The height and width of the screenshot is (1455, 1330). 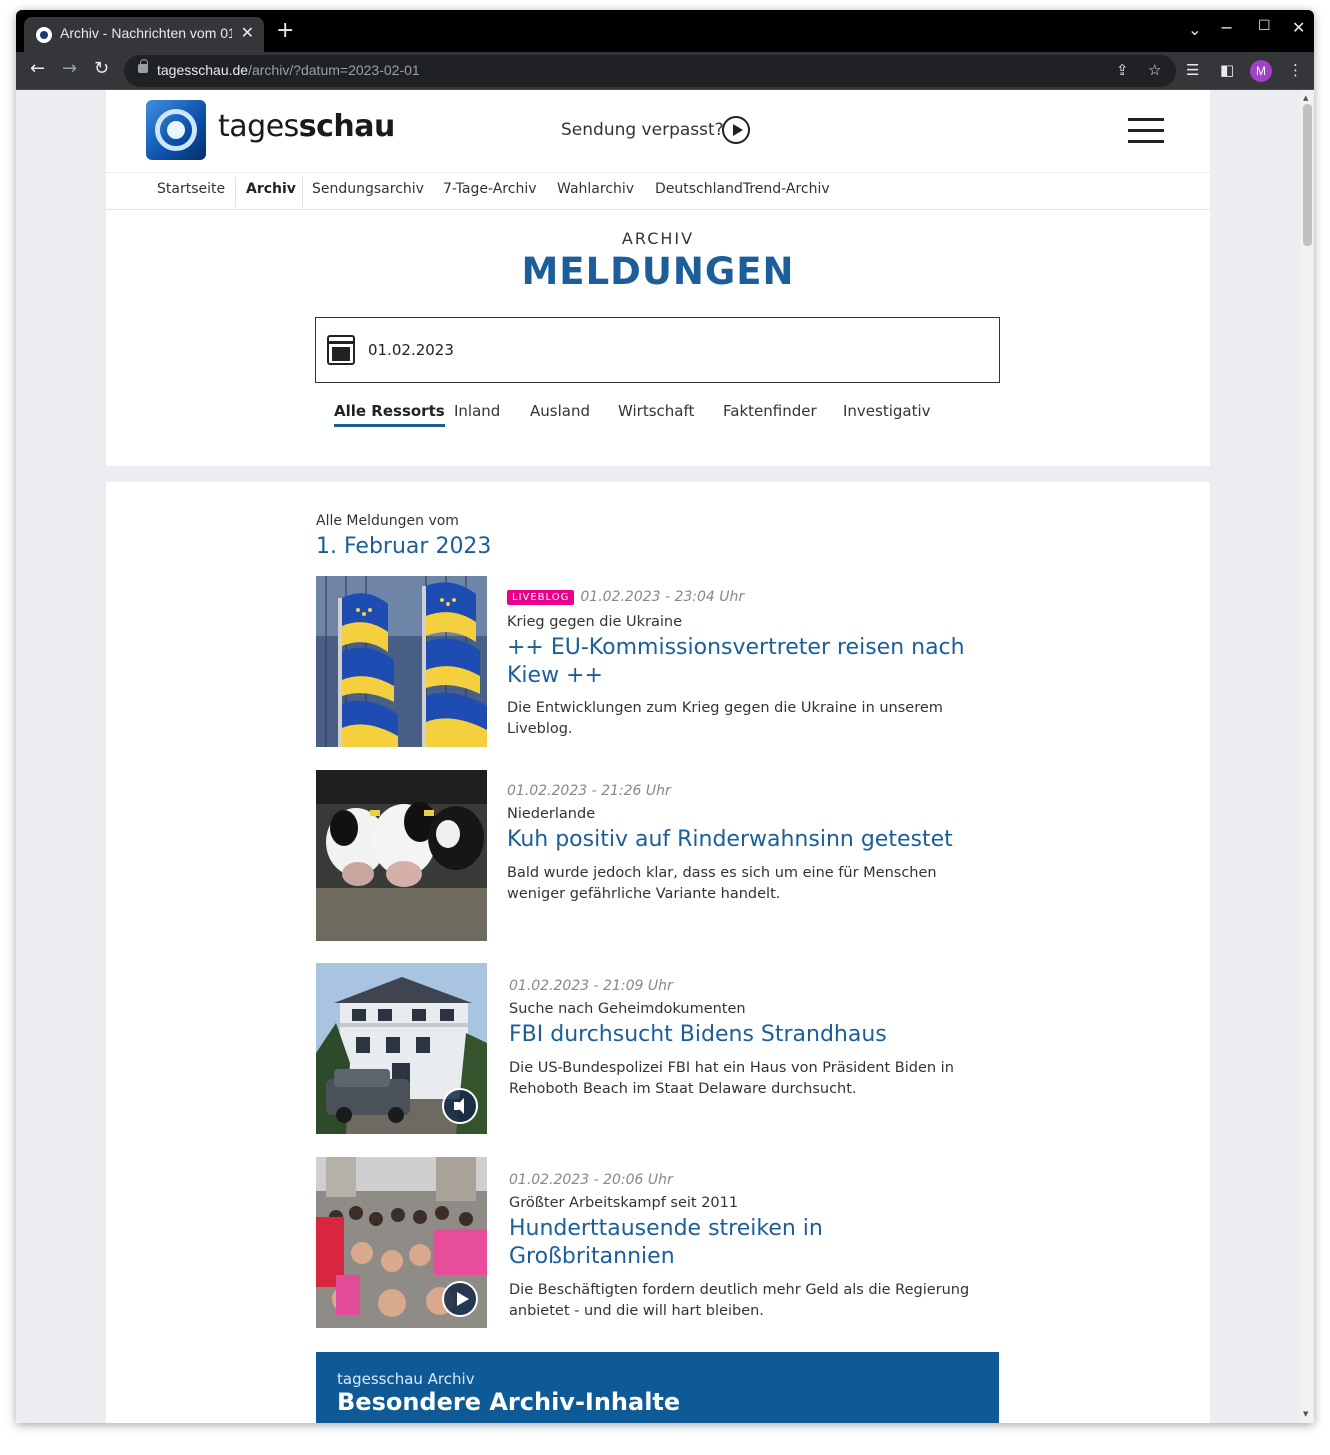 I want to click on share-icon: ⇪, so click(x=1122, y=70).